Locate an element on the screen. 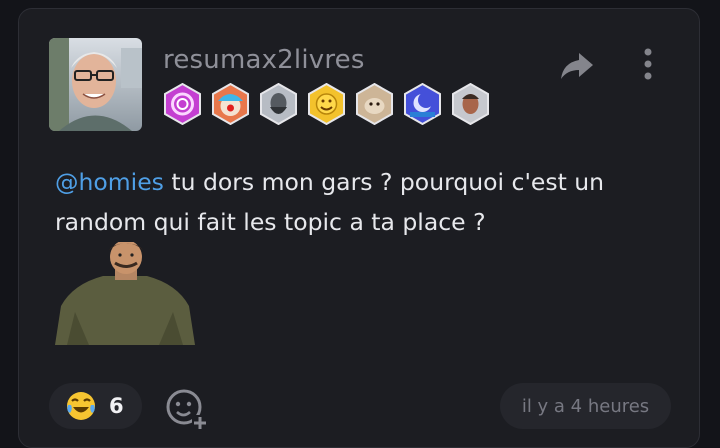 This screenshot has width=720, height=448. more-options-icon is located at coordinates (648, 64).